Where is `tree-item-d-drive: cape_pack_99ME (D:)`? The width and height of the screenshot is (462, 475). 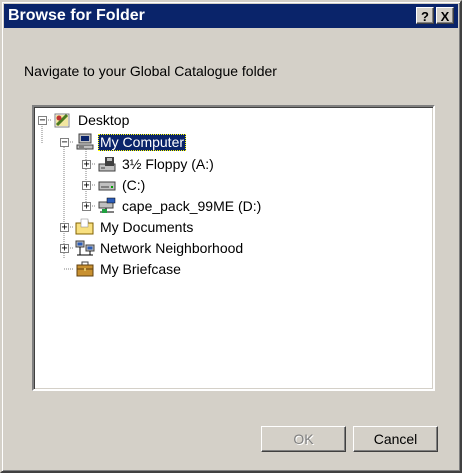
tree-item-d-drive: cape_pack_99ME (D:) is located at coordinates (180, 206).